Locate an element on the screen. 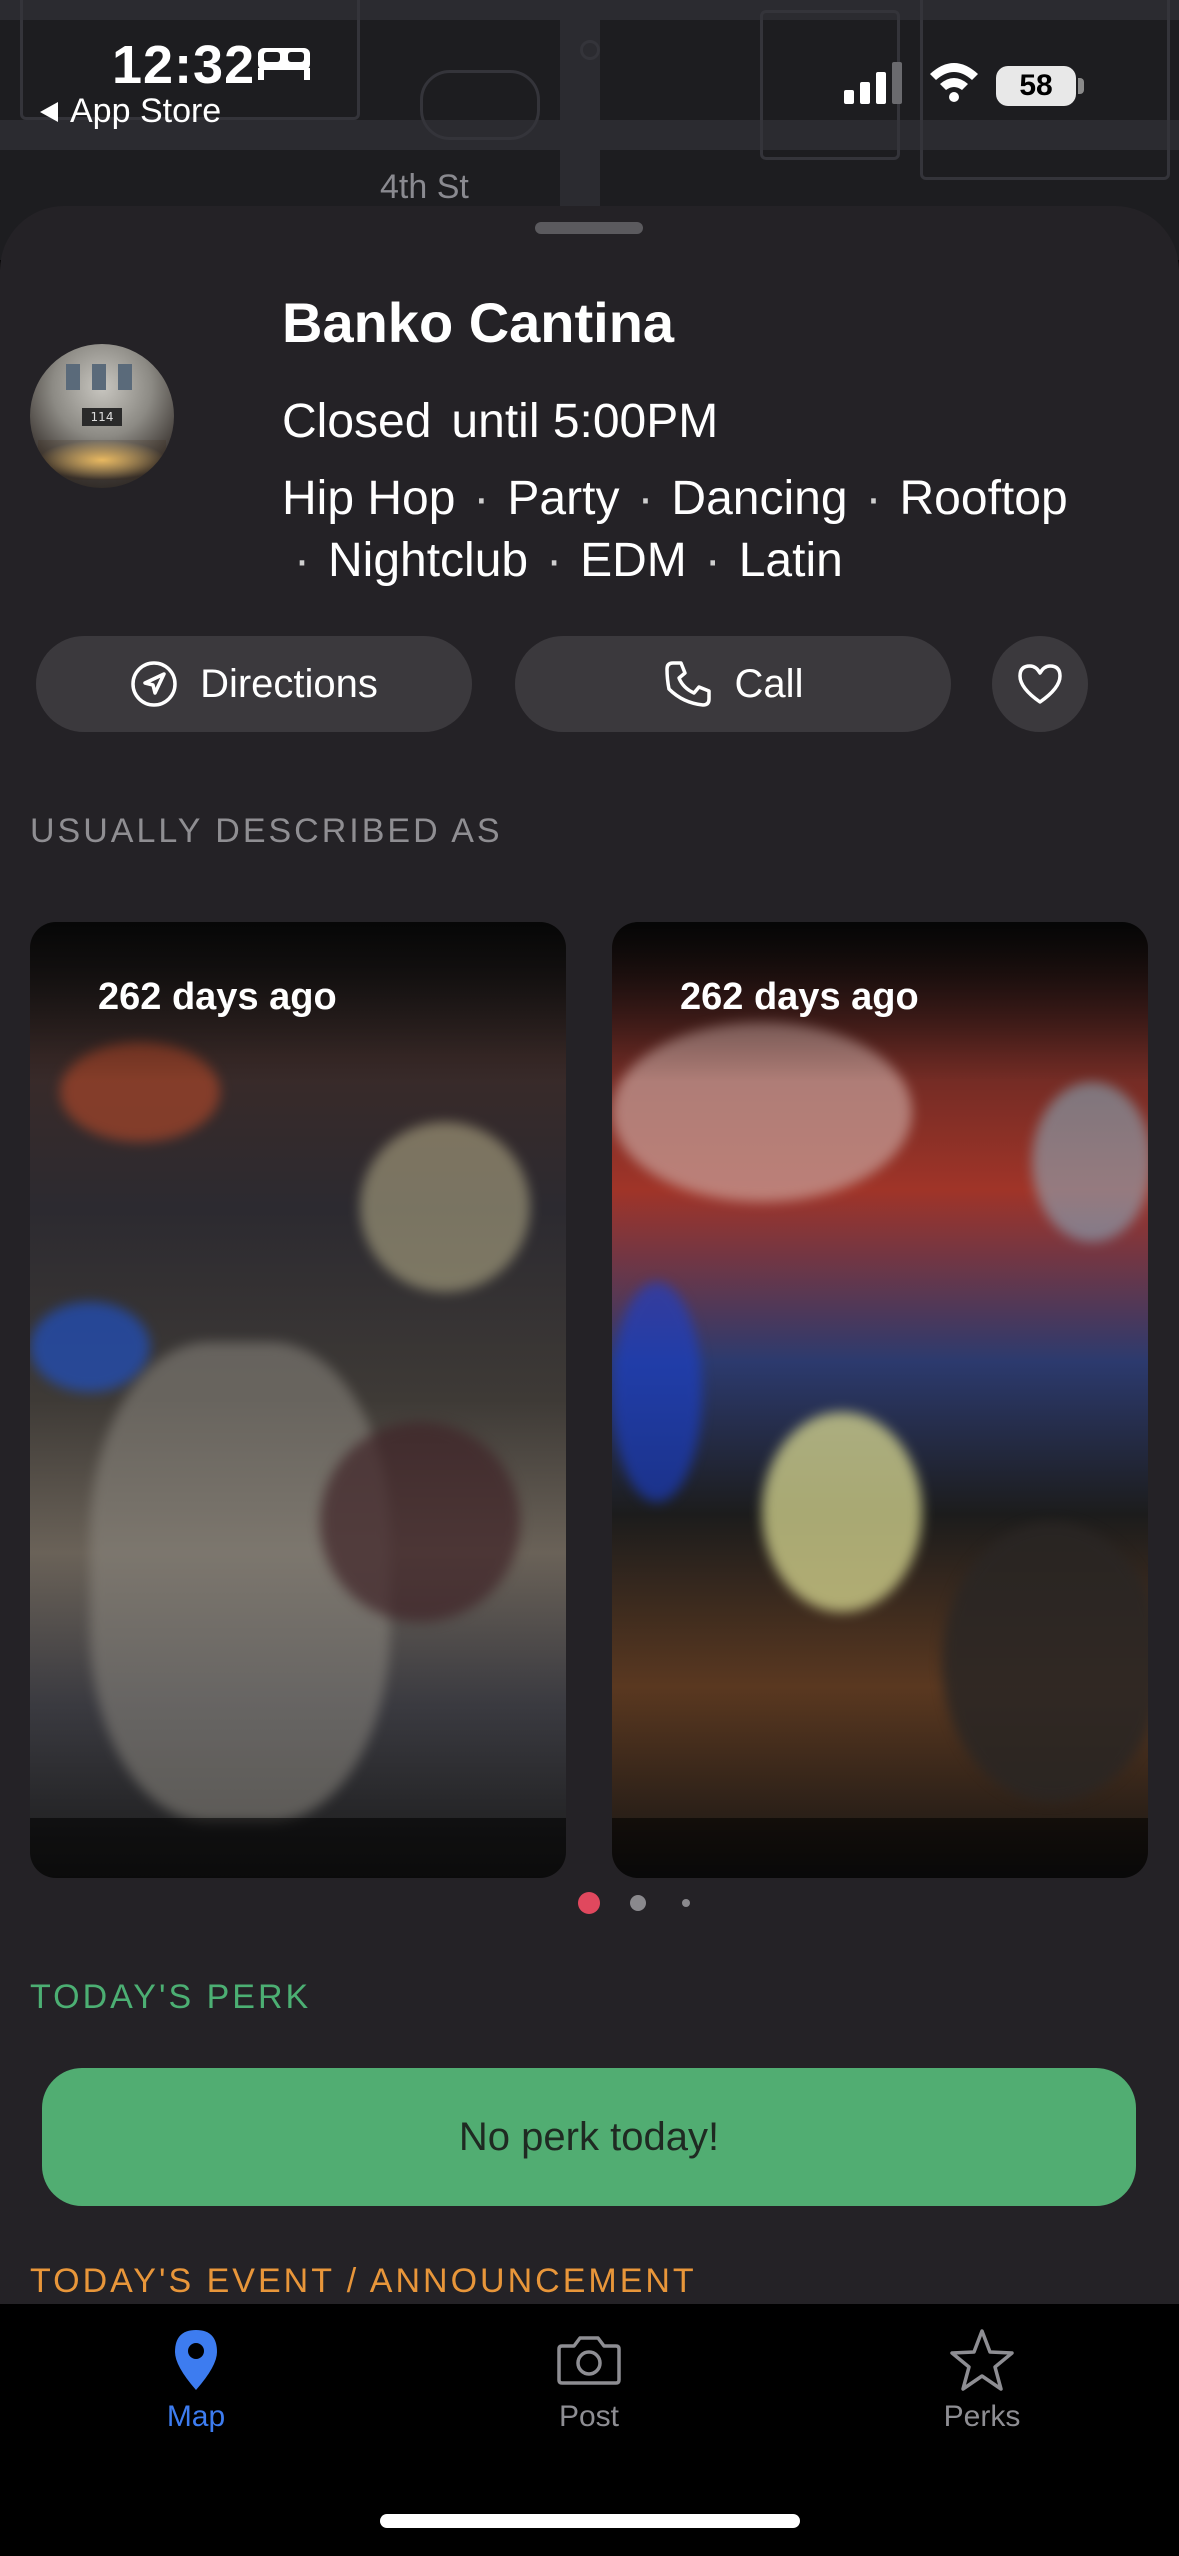 The image size is (1179, 2556). tag: Party is located at coordinates (563, 498).